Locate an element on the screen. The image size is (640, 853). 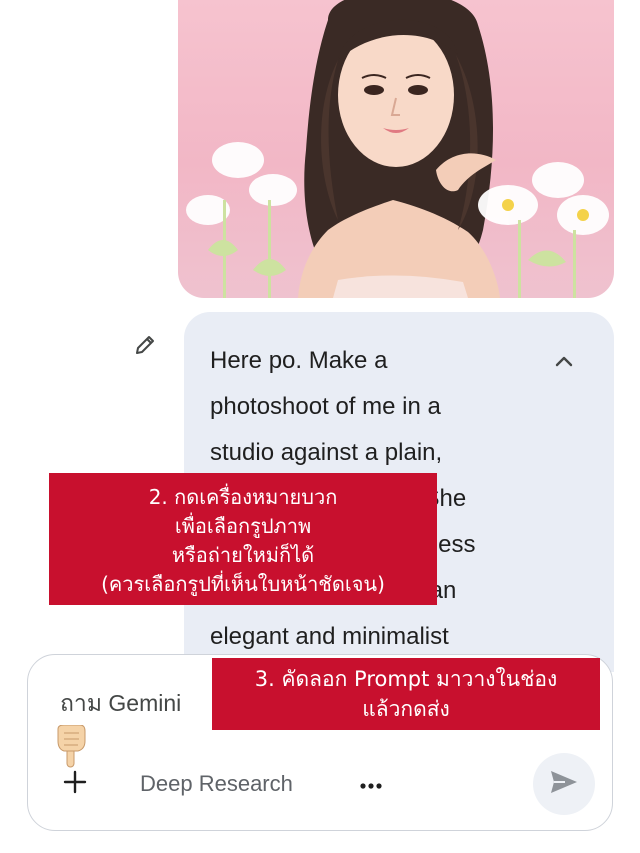
pencil-icon is located at coordinates (145, 347).